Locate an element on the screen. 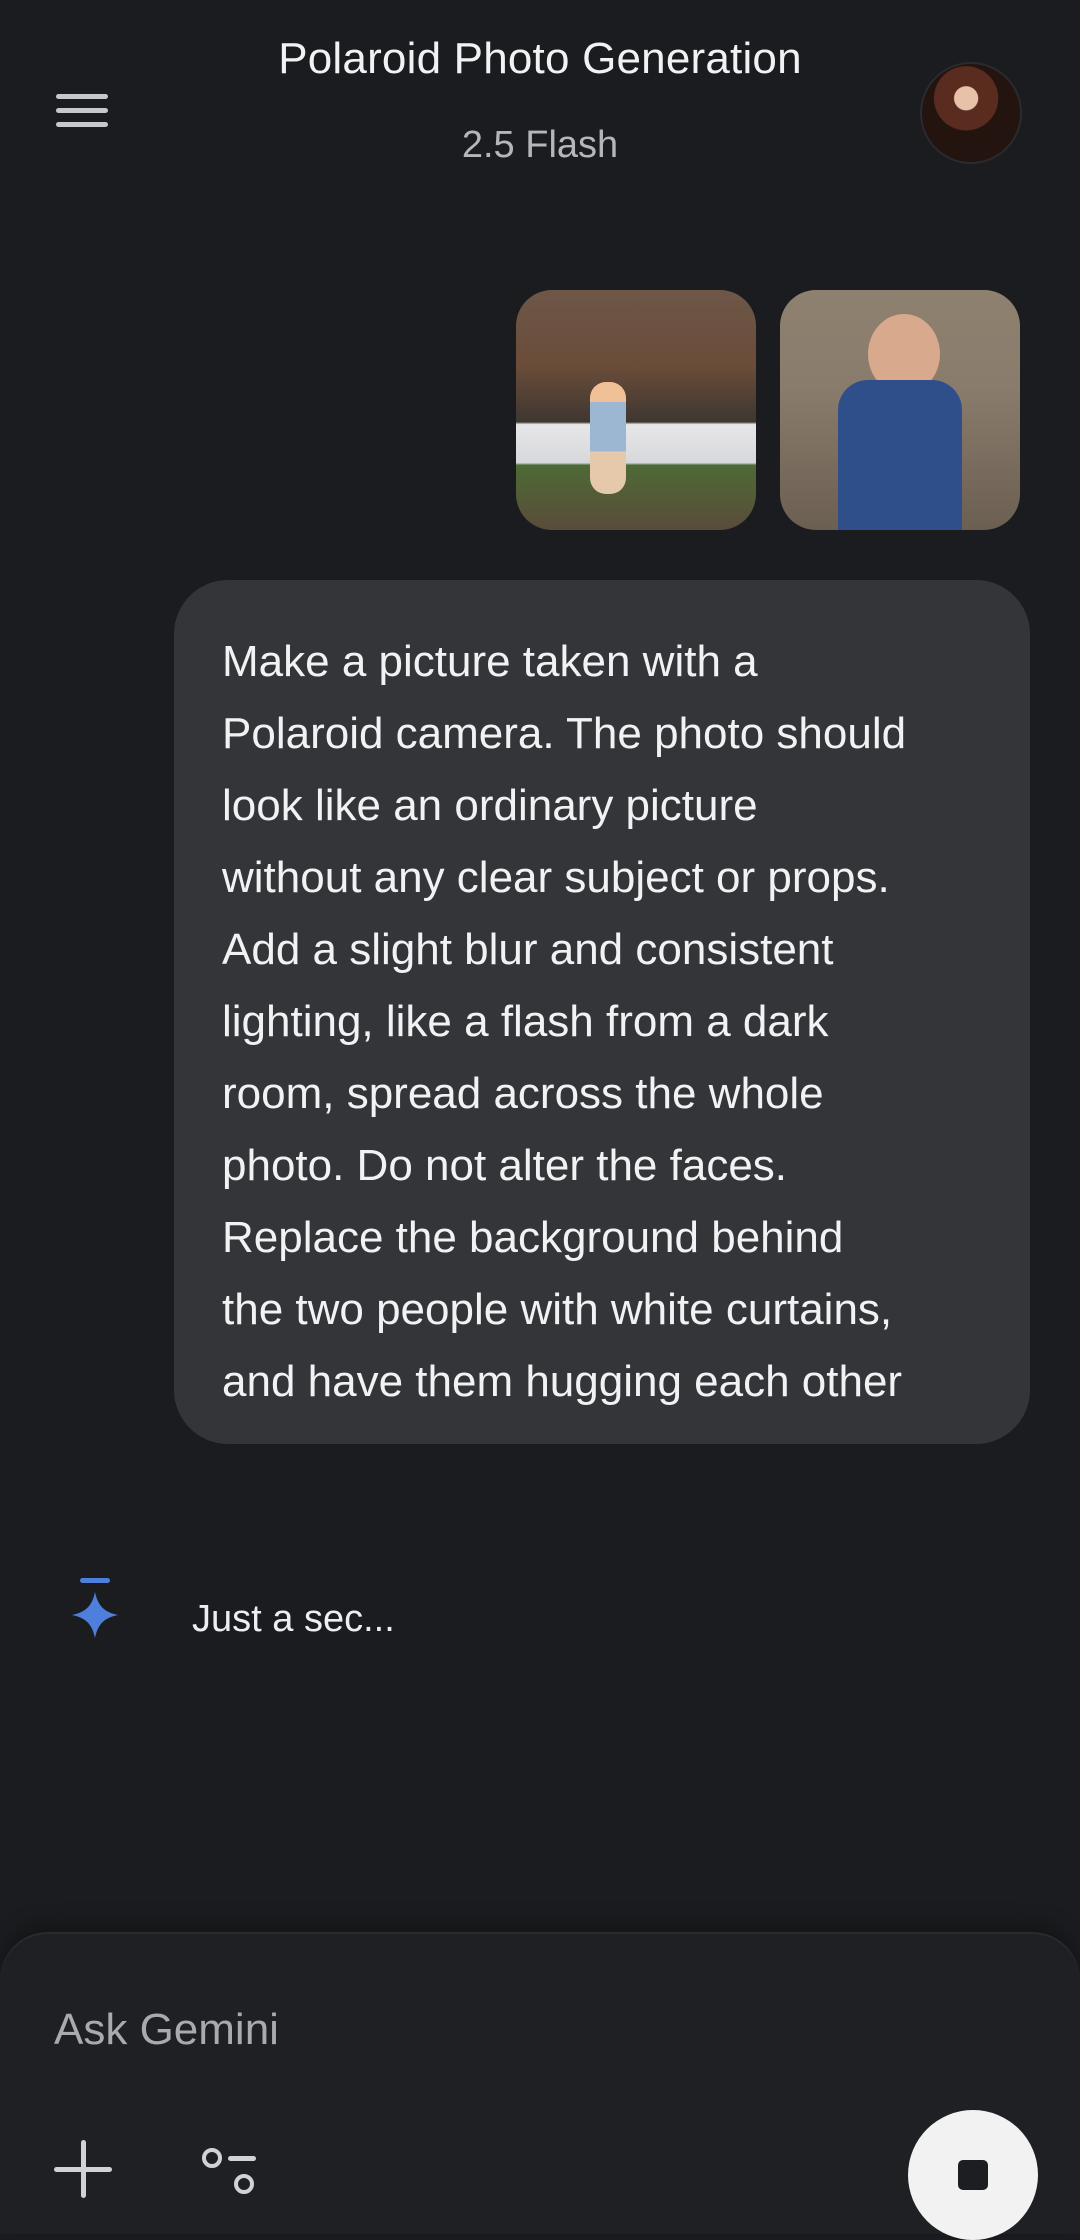  model-selector: 2.5 Flash is located at coordinates (540, 145).